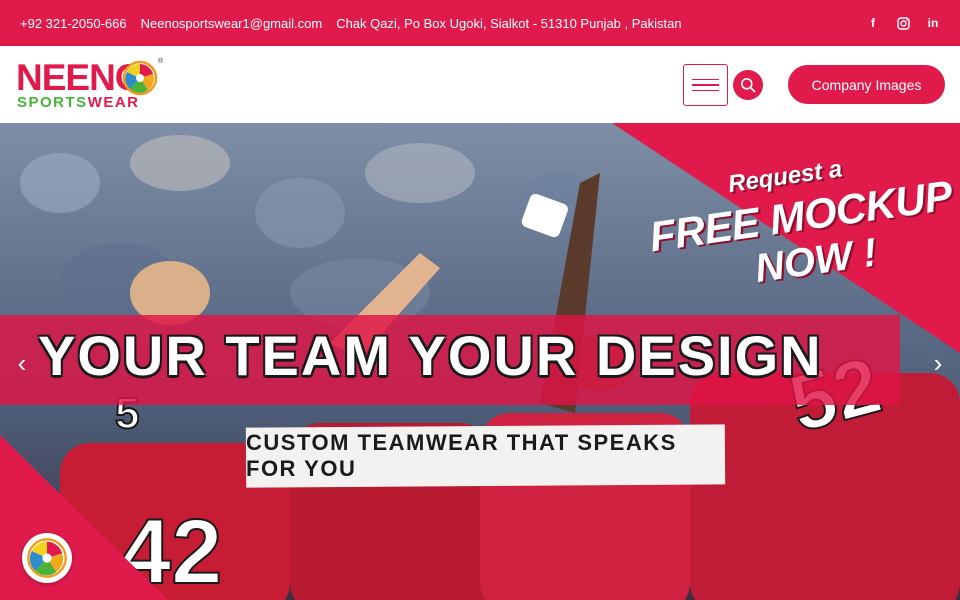 Image resolution: width=960 pixels, height=600 pixels. What do you see at coordinates (480, 84) in the screenshot?
I see `site-header: NEENO ® SPORTSWEAR Company Images` at bounding box center [480, 84].